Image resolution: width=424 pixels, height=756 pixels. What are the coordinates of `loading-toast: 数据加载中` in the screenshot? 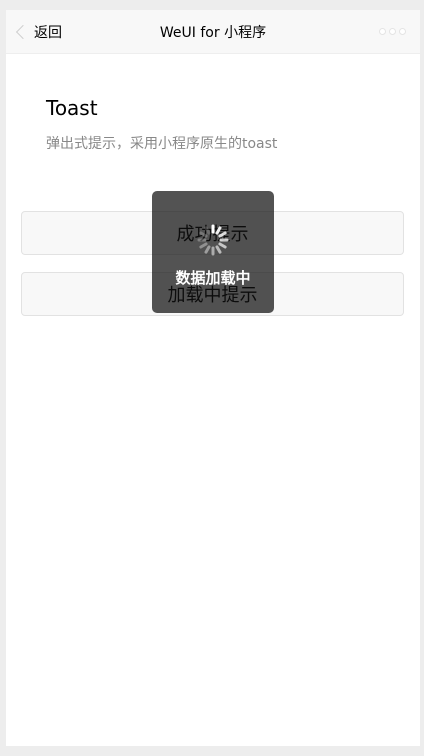 It's located at (213, 252).